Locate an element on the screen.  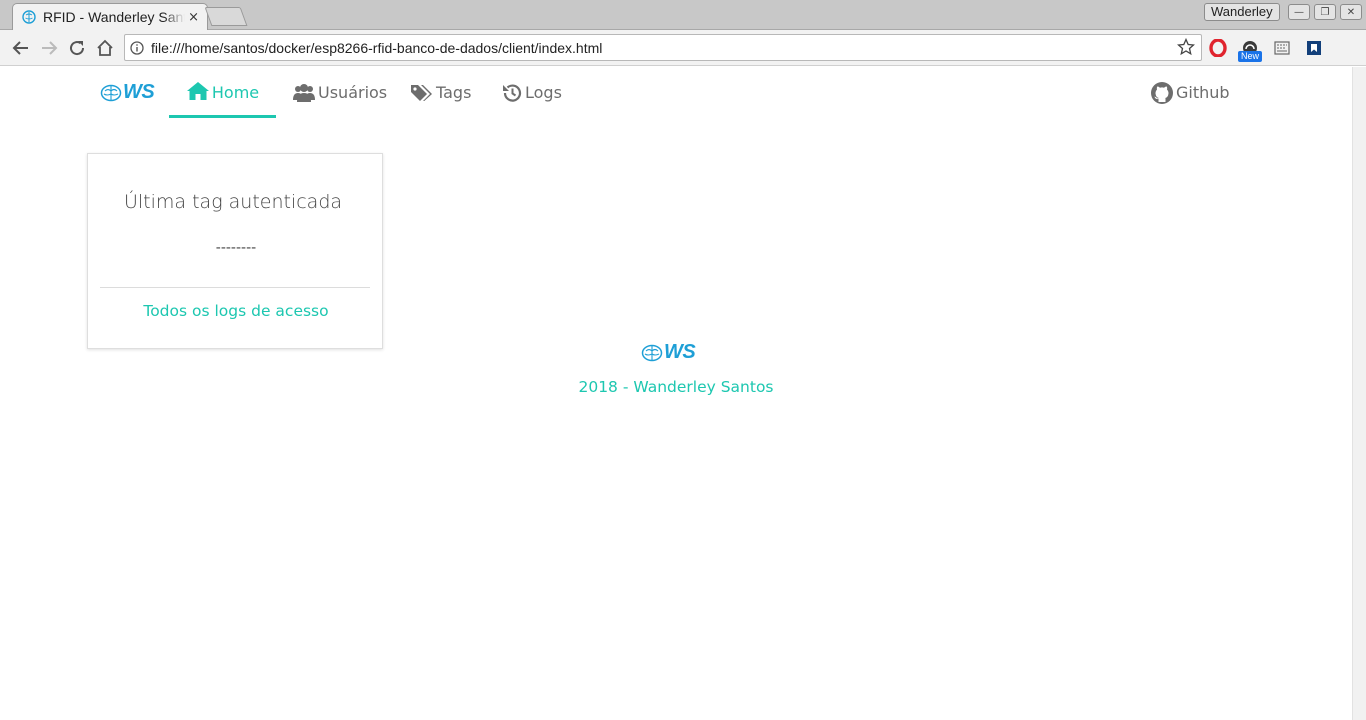
brain-favicon-icon is located at coordinates (29, 17).